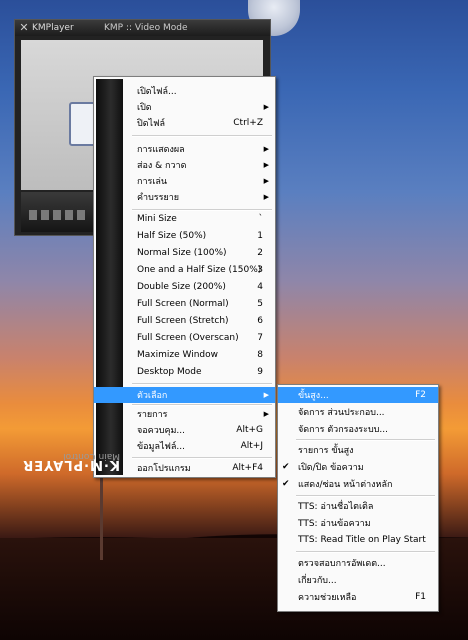 Image resolution: width=468 pixels, height=640 pixels. I want to click on menu-item-half-size: Half Size (50%) 1, so click(184, 236).